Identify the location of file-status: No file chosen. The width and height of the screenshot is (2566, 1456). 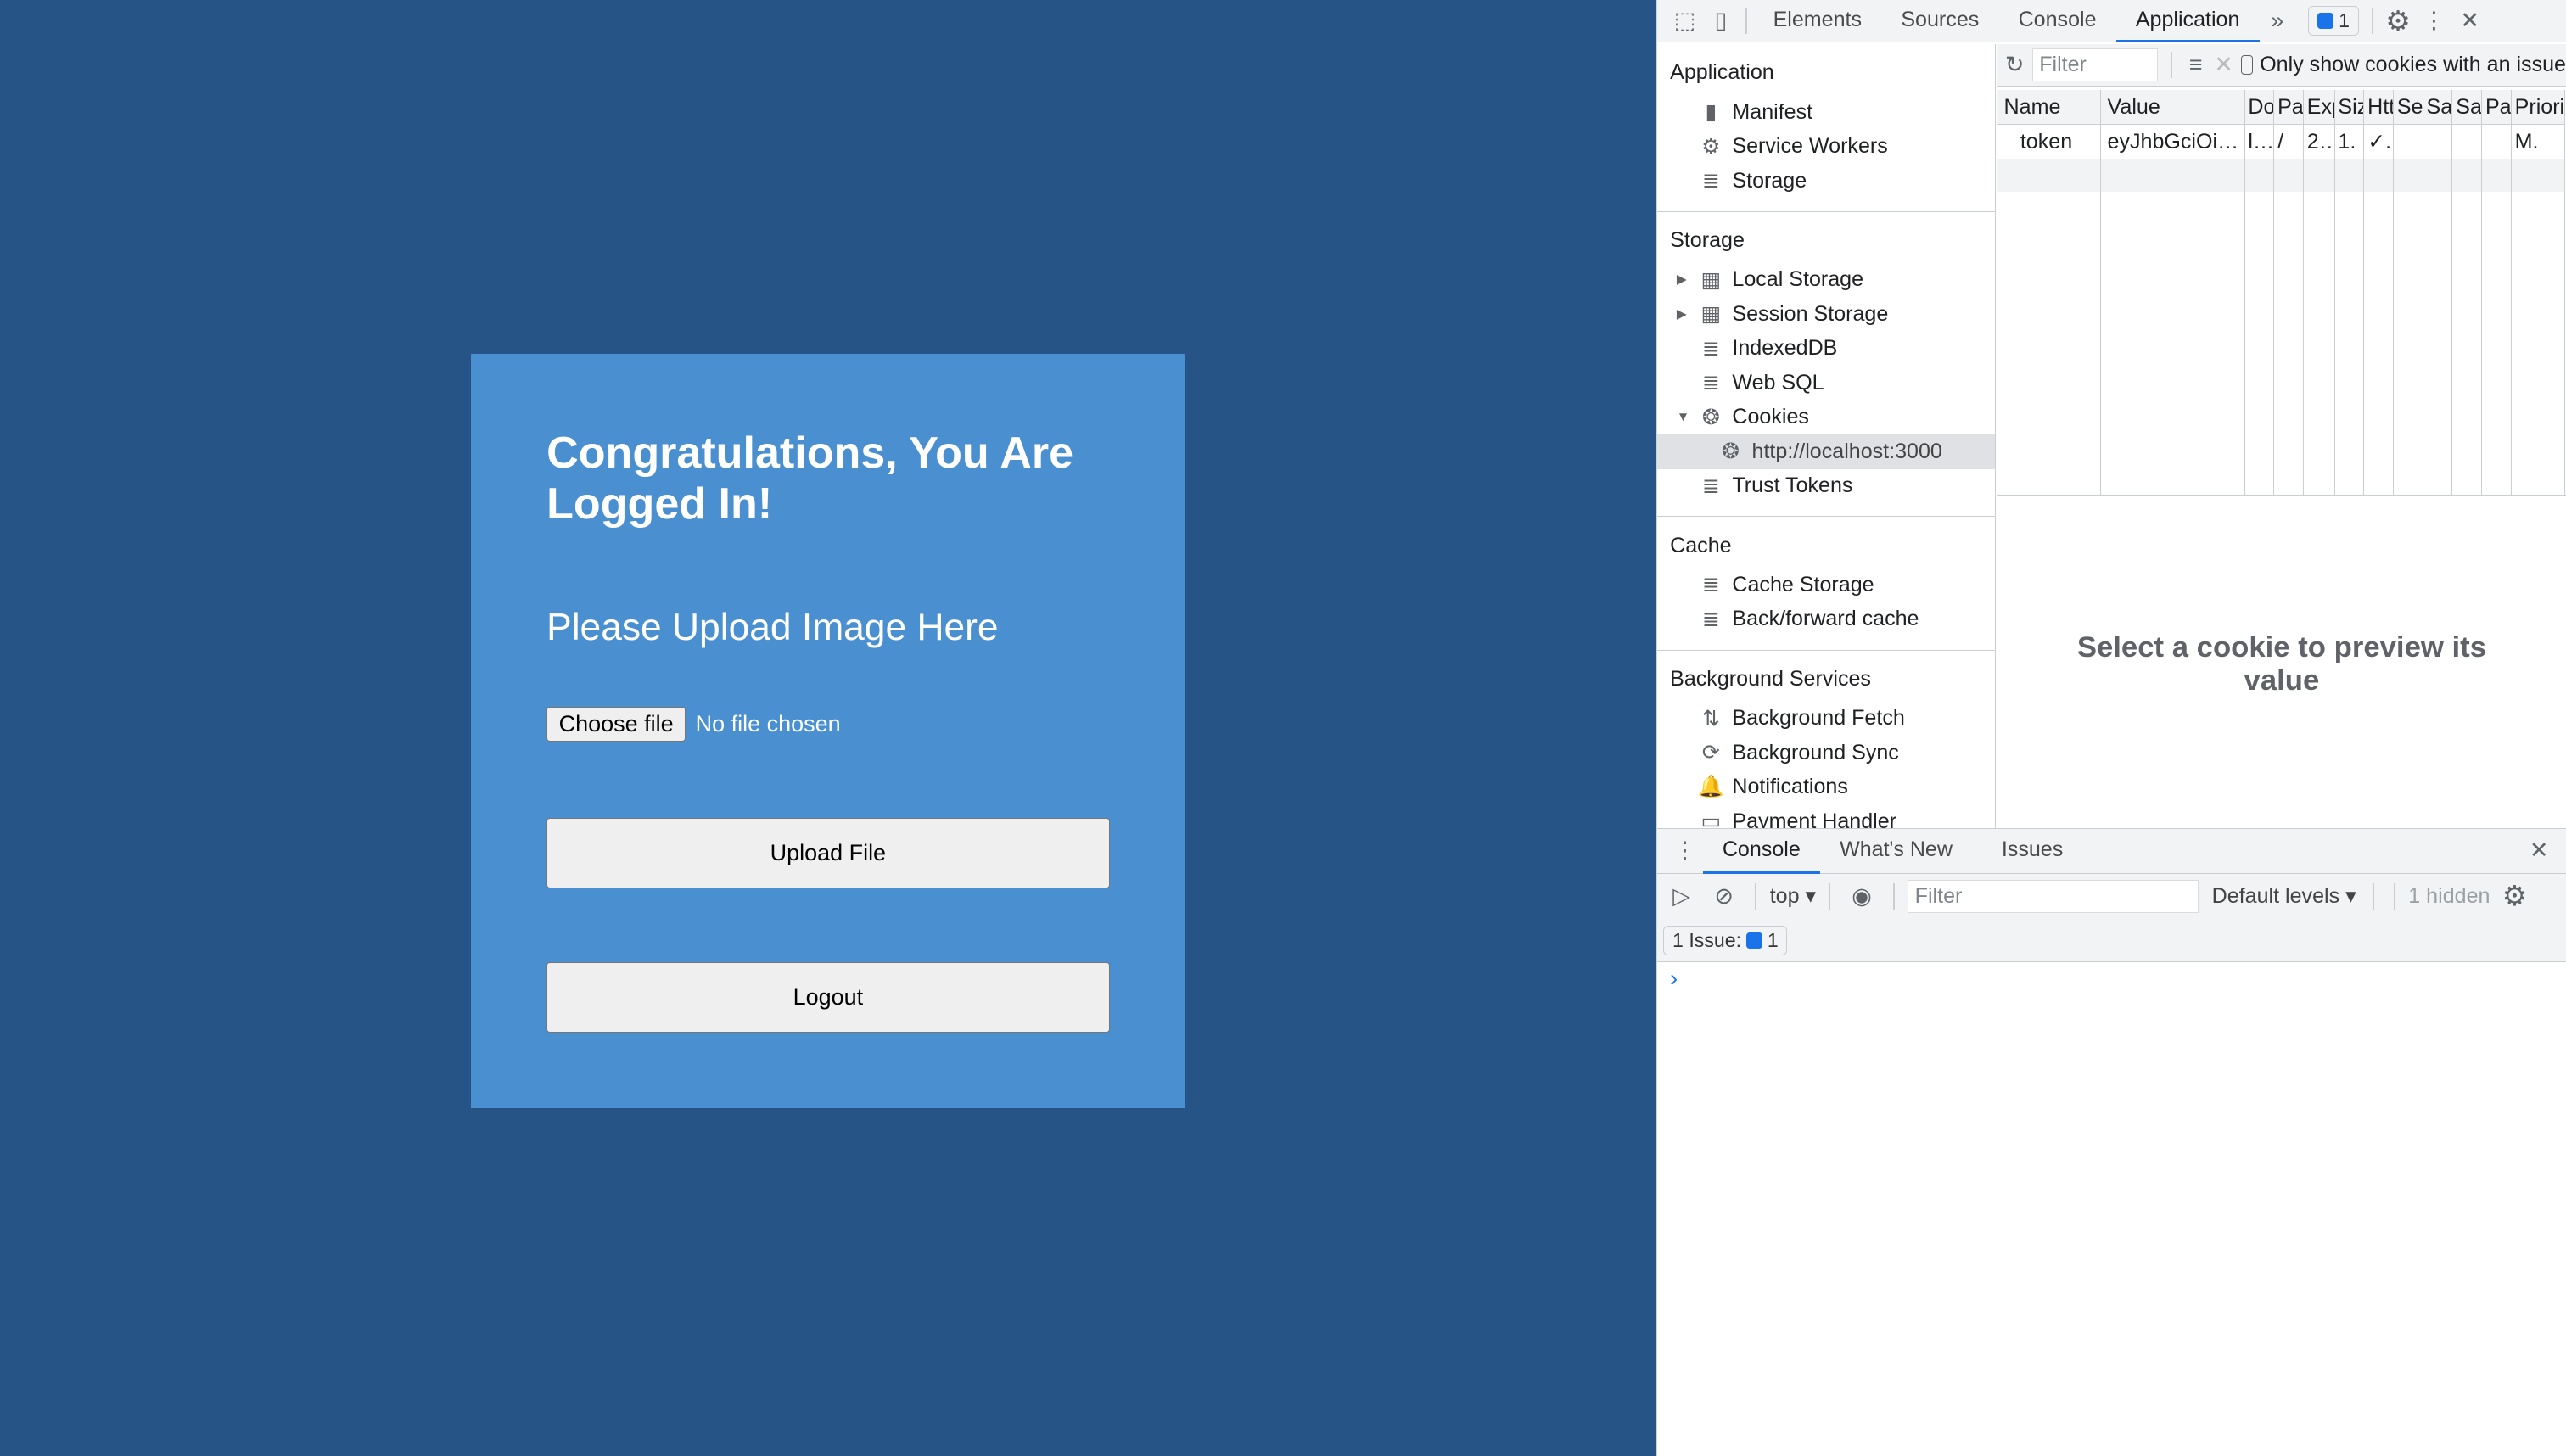
(768, 723).